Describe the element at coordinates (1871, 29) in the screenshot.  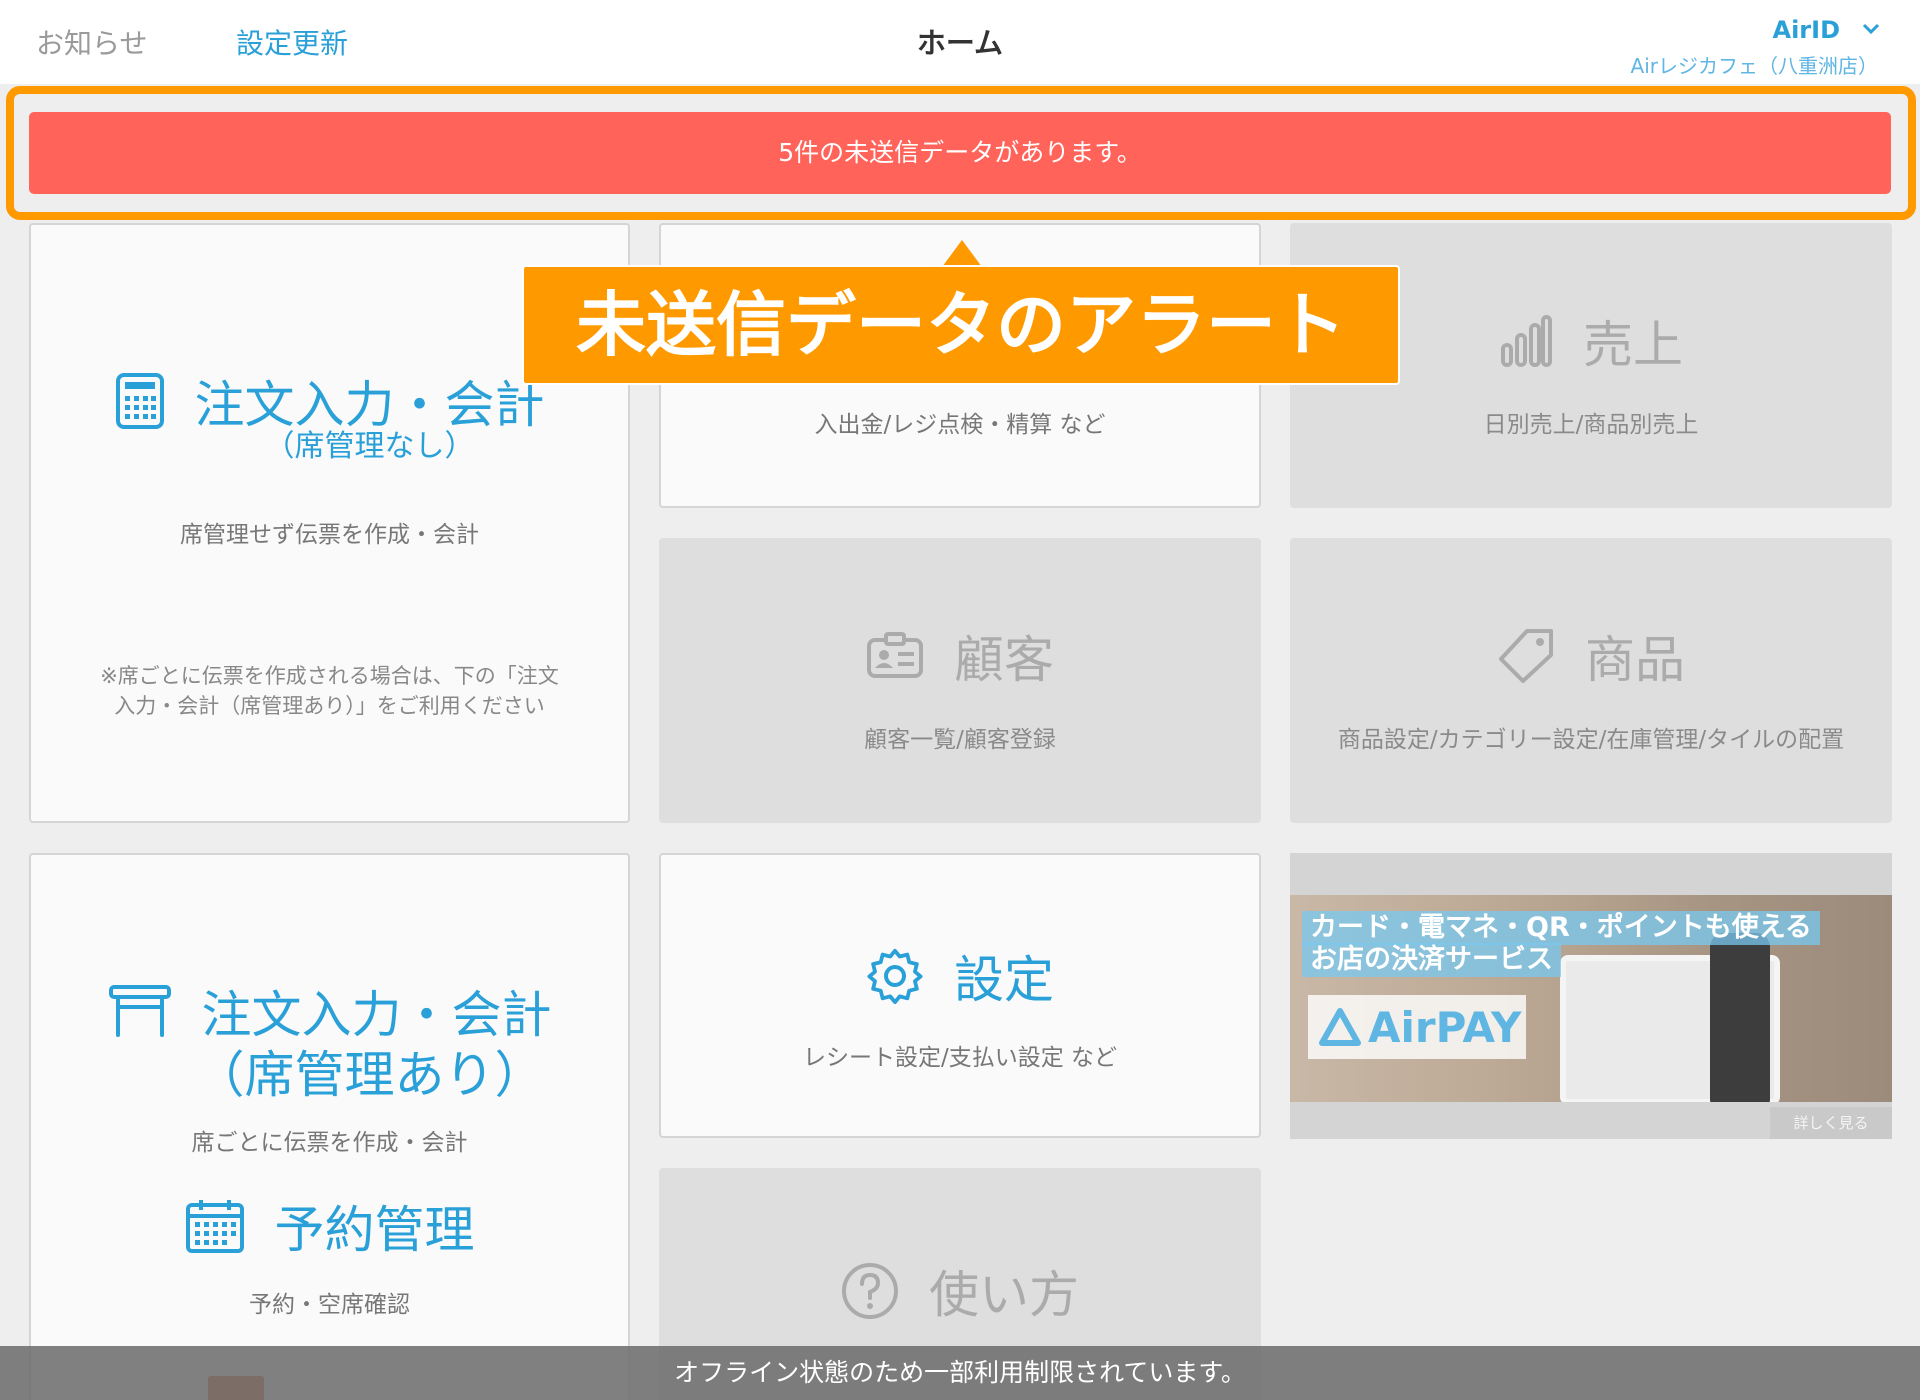
I see `chevron-down-icon` at that location.